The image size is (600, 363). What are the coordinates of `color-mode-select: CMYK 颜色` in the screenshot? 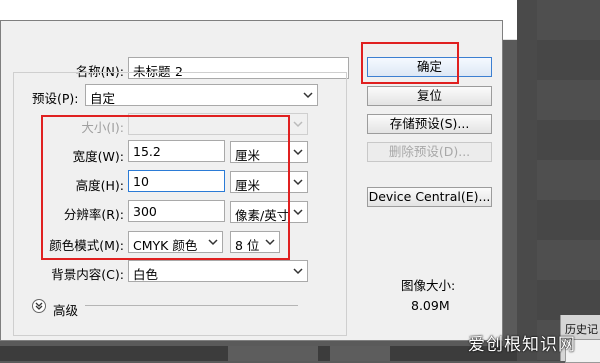 It's located at (175, 242).